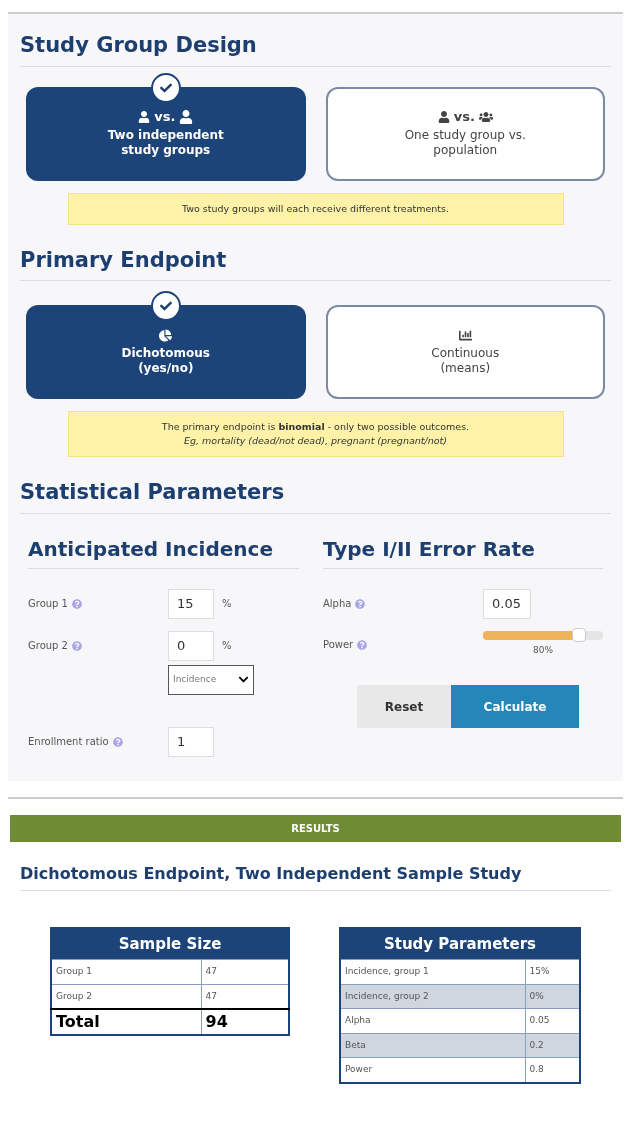 This screenshot has width=631, height=1122. I want to click on option-card: Continuous (means), so click(465, 352).